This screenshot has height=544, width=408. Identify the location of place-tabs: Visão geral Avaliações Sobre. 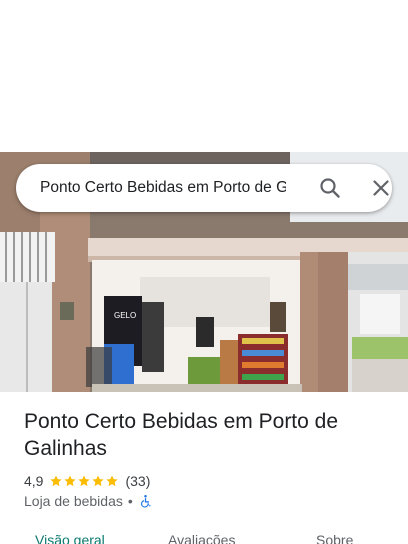
(204, 536).